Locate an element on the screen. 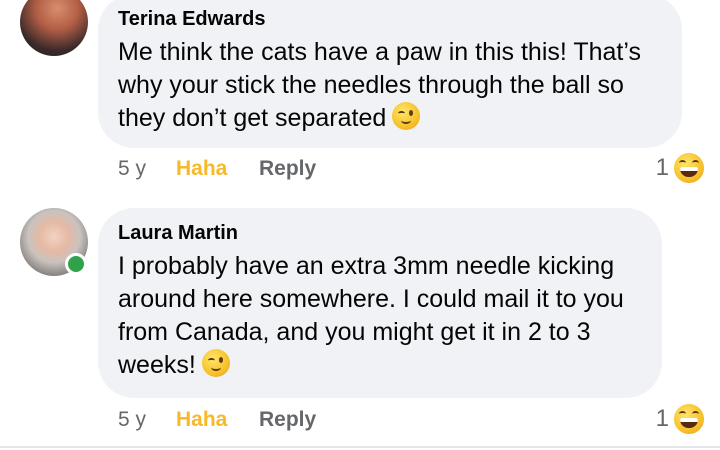 Image resolution: width=720 pixels, height=450 pixels. divider is located at coordinates (360, 447).